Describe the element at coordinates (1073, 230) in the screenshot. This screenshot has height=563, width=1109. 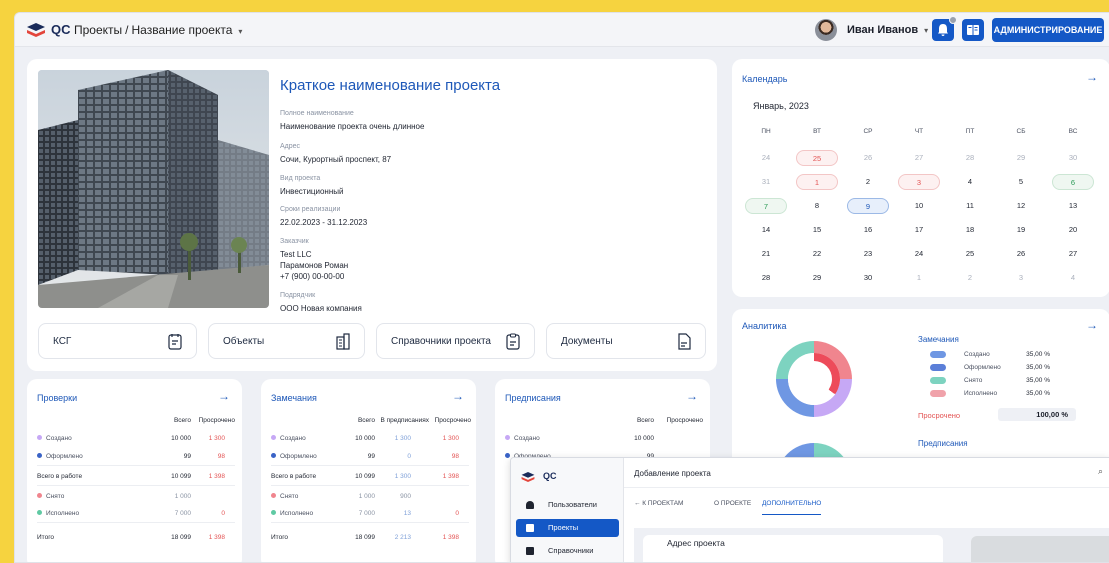
I see `calendar-day: 20` at that location.